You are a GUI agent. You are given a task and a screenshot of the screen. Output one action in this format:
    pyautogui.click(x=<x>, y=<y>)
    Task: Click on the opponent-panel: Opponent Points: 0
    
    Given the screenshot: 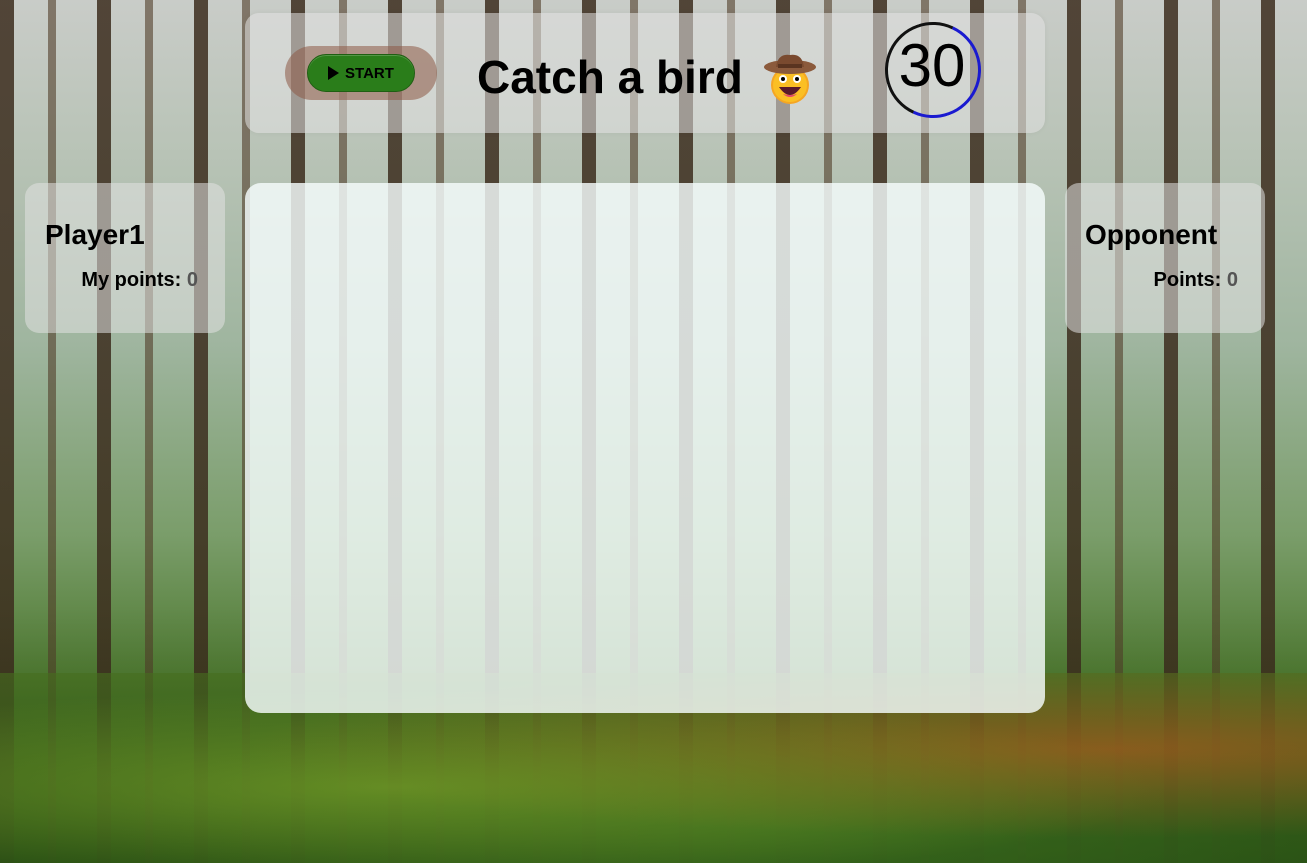 What is the action you would take?
    pyautogui.click(x=1165, y=258)
    